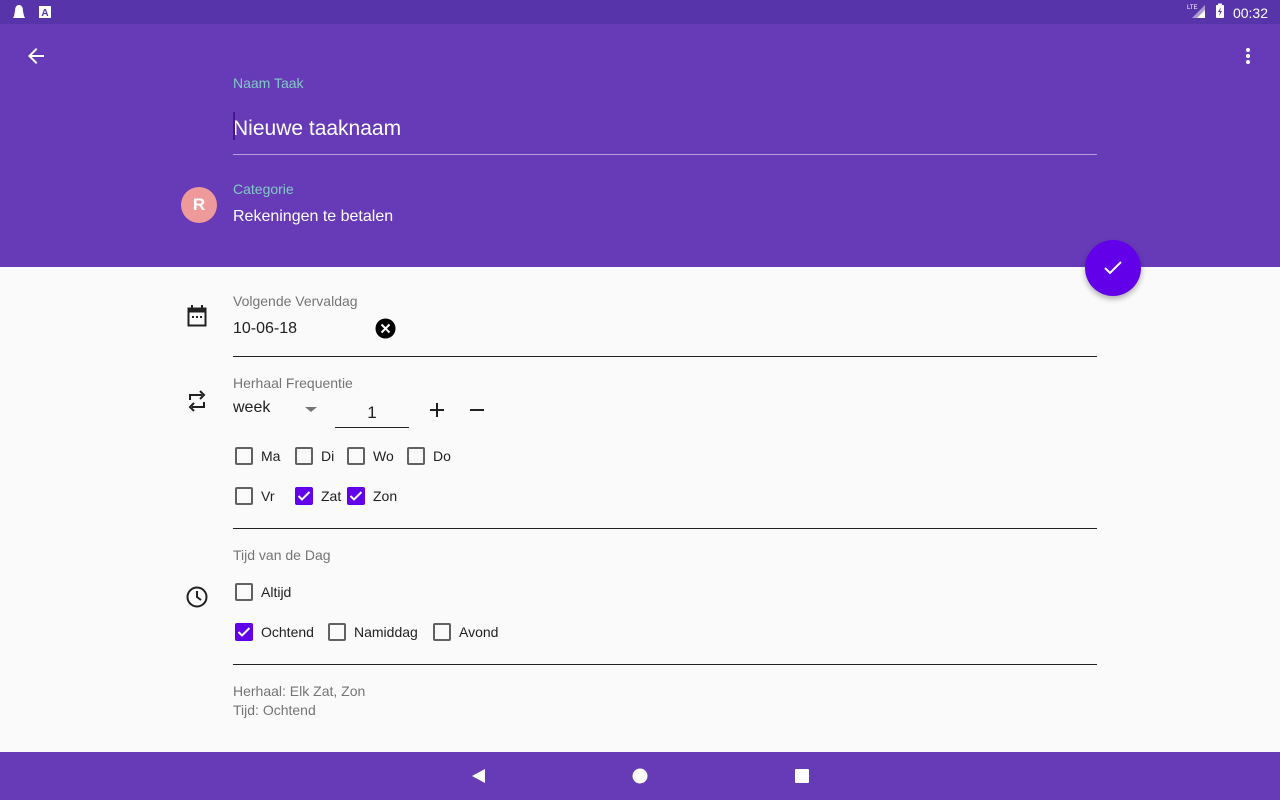 This screenshot has height=800, width=1280. I want to click on cancel-icon, so click(385, 328).